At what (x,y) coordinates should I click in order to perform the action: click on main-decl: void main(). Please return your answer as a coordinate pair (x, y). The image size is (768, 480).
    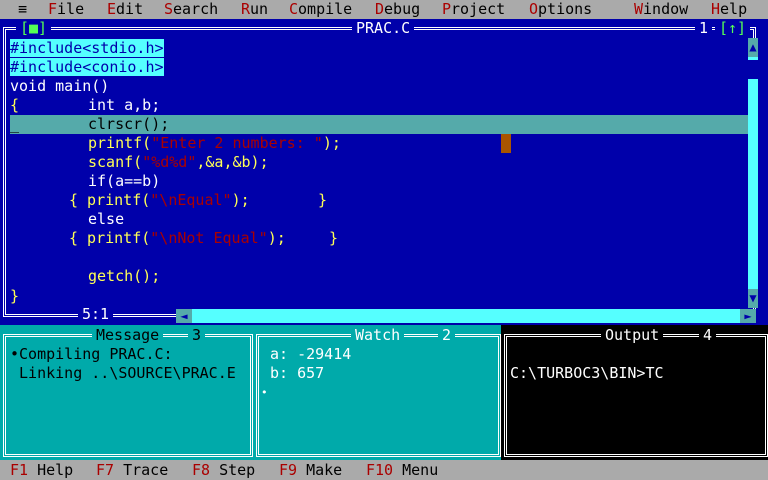
    Looking at the image, I should click on (60, 86).